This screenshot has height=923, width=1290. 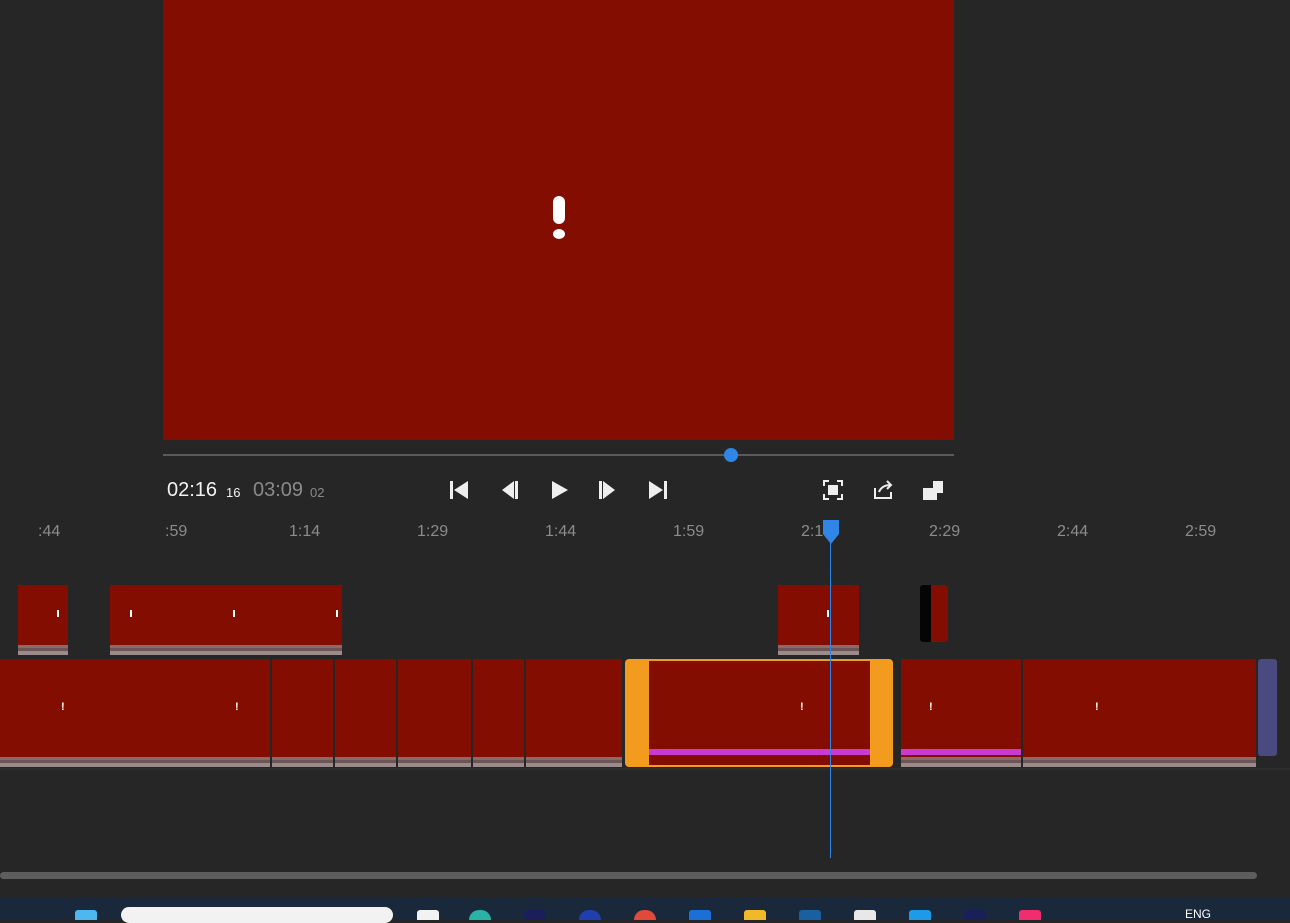 What do you see at coordinates (561, 531) in the screenshot?
I see `ruler-label: 1:44` at bounding box center [561, 531].